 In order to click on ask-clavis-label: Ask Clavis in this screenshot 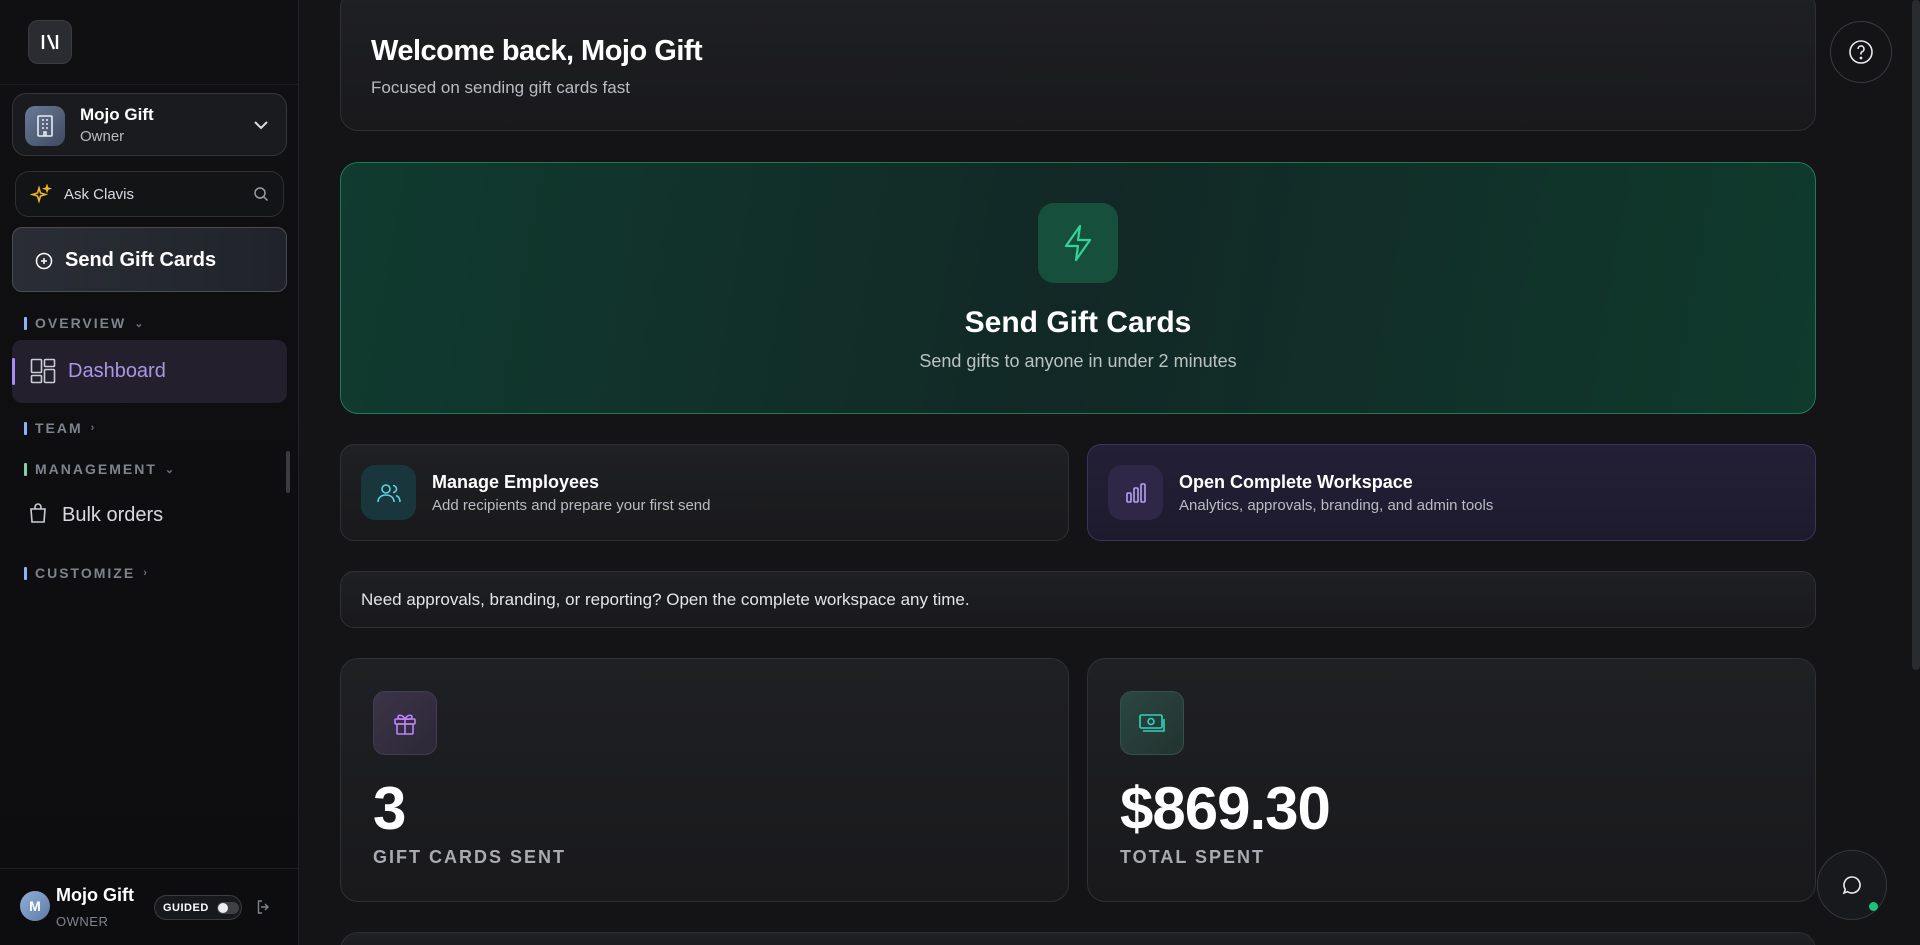, I will do `click(99, 194)`.